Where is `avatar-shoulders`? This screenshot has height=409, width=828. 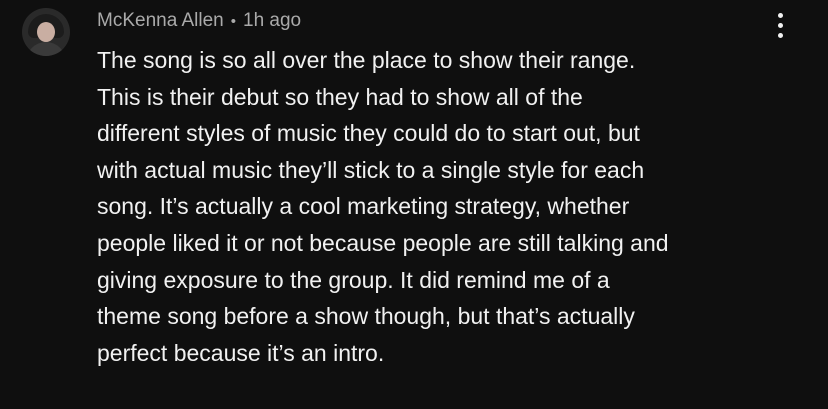
avatar-shoulders is located at coordinates (46, 49).